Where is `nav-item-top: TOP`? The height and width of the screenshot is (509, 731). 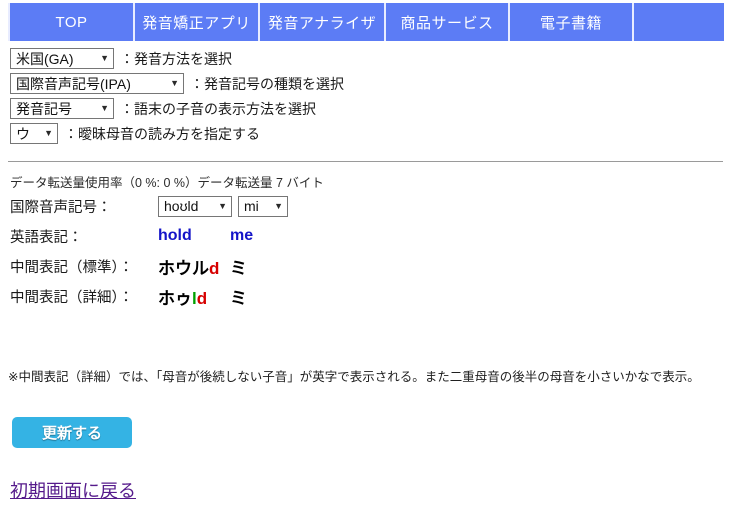
nav-item-top: TOP is located at coordinates (70, 22).